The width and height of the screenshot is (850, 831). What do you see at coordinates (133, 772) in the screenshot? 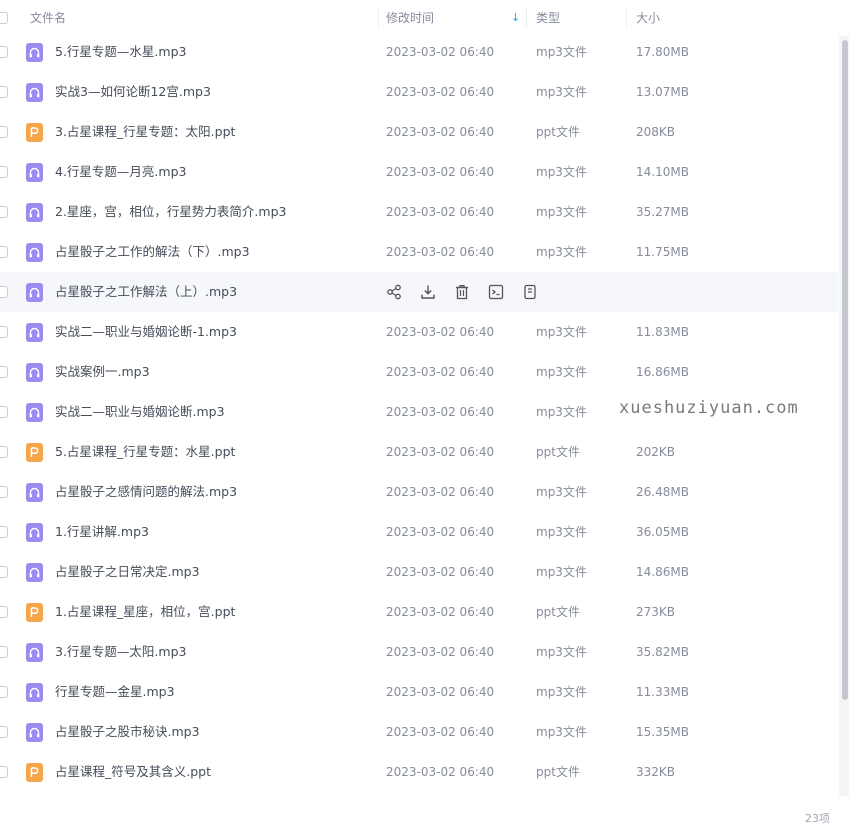
I see `file-name: 占星课程_符号及其含义.ppt` at bounding box center [133, 772].